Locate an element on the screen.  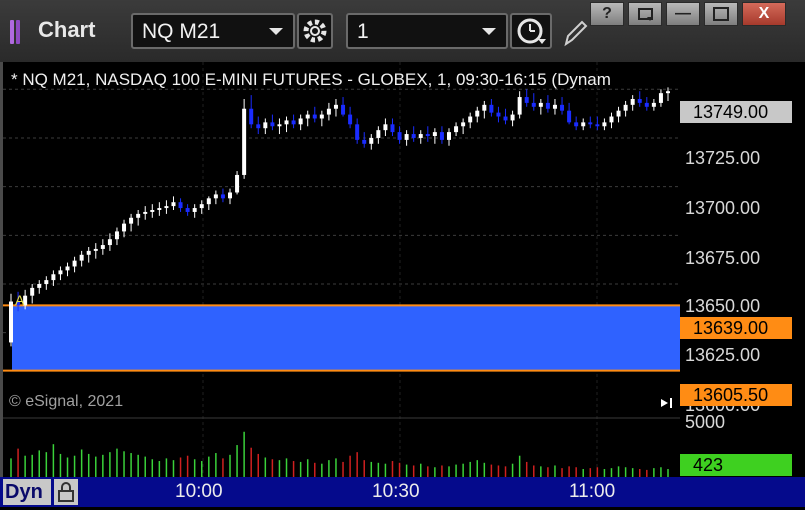
minimize-button: — is located at coordinates (683, 14).